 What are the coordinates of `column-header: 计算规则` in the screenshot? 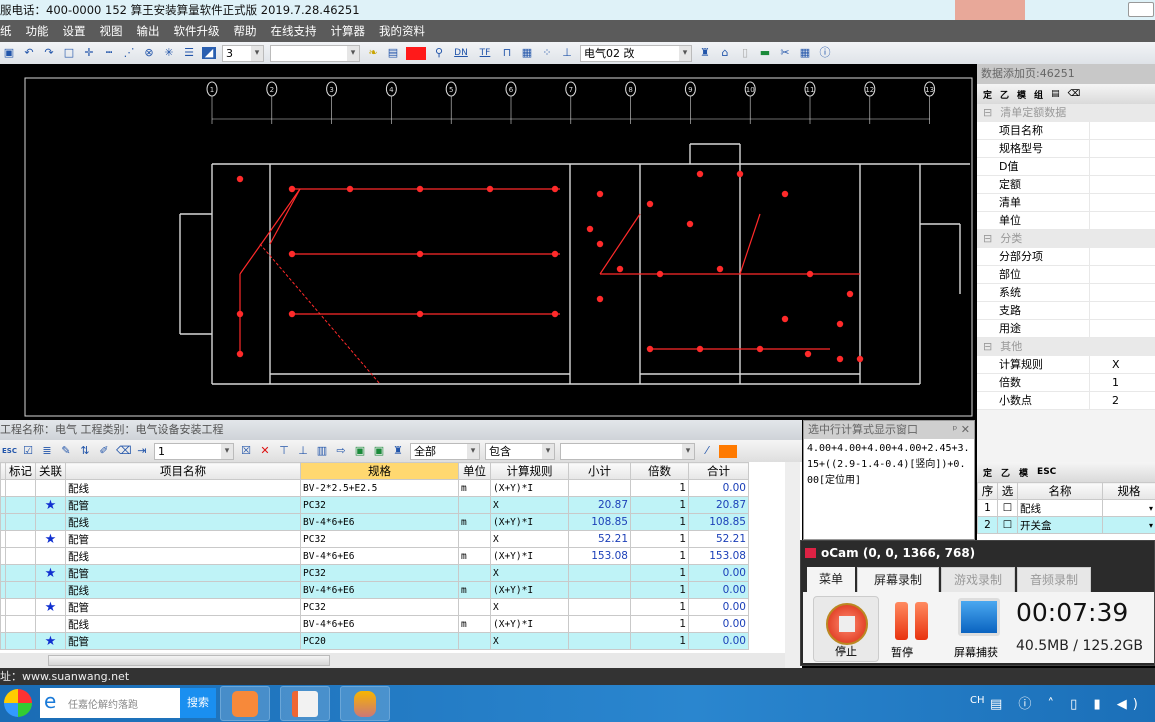 It's located at (529, 471).